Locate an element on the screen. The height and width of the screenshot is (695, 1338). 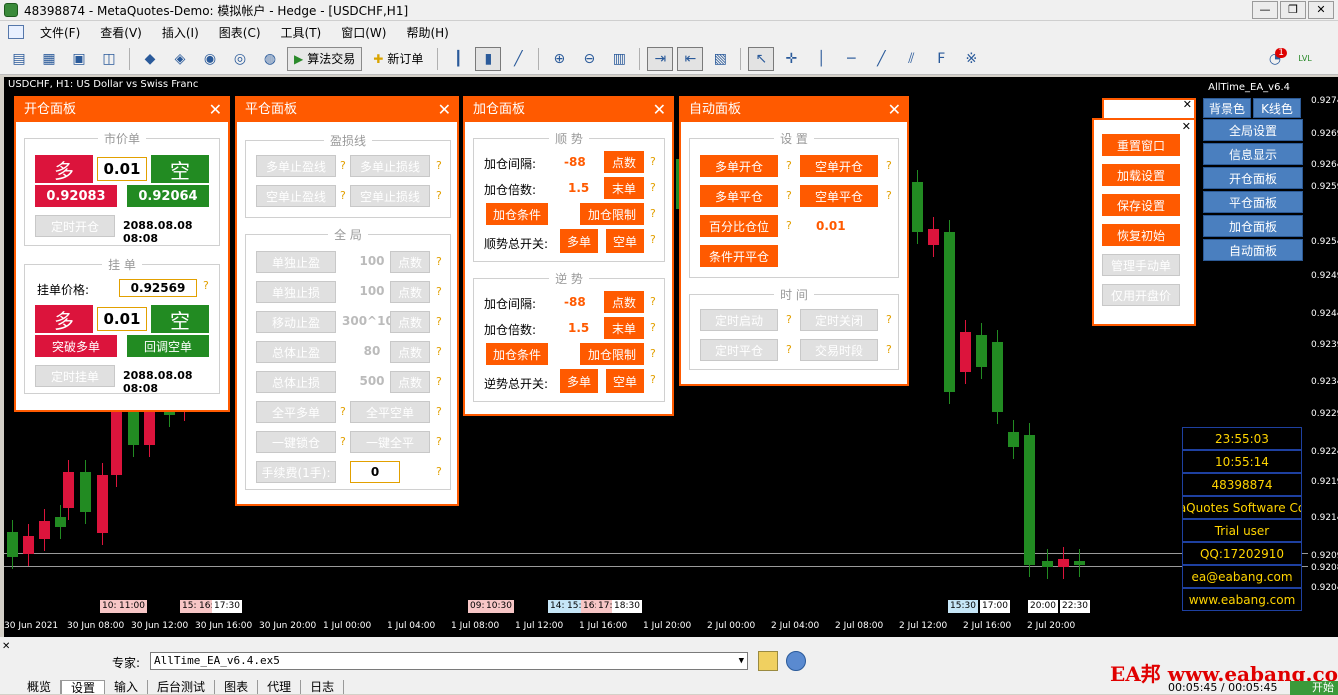
pending-price-input: 0.92569 is located at coordinates (158, 288).